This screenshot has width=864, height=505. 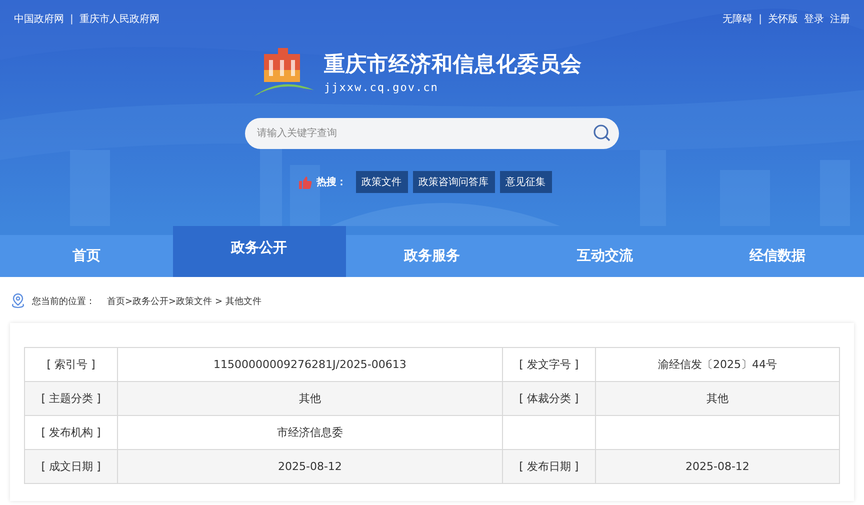 What do you see at coordinates (259, 251) in the screenshot?
I see `nav-tab: 政务公开` at bounding box center [259, 251].